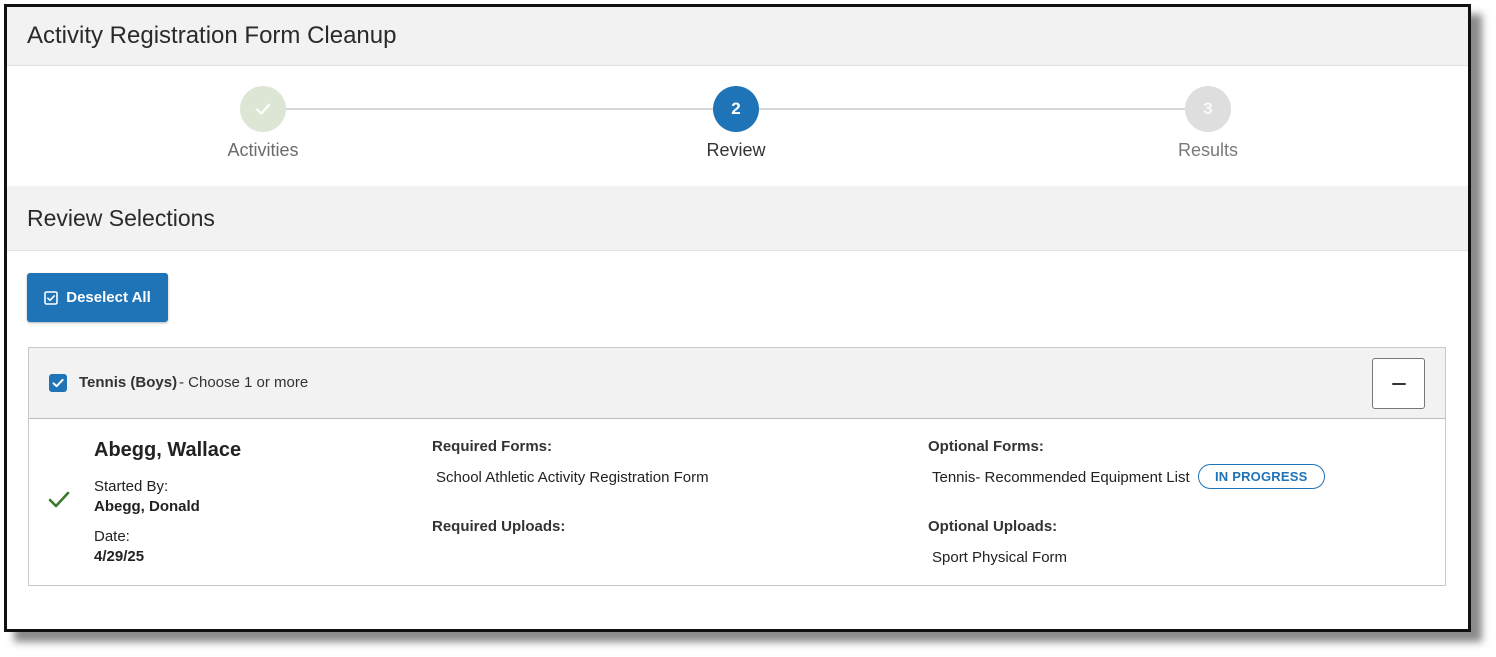  What do you see at coordinates (1208, 150) in the screenshot?
I see `step-results-label: Results` at bounding box center [1208, 150].